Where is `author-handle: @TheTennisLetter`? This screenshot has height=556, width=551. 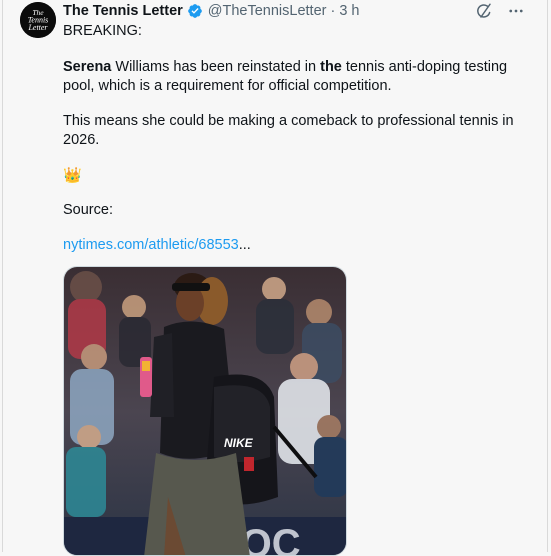 author-handle: @TheTennisLetter is located at coordinates (267, 11).